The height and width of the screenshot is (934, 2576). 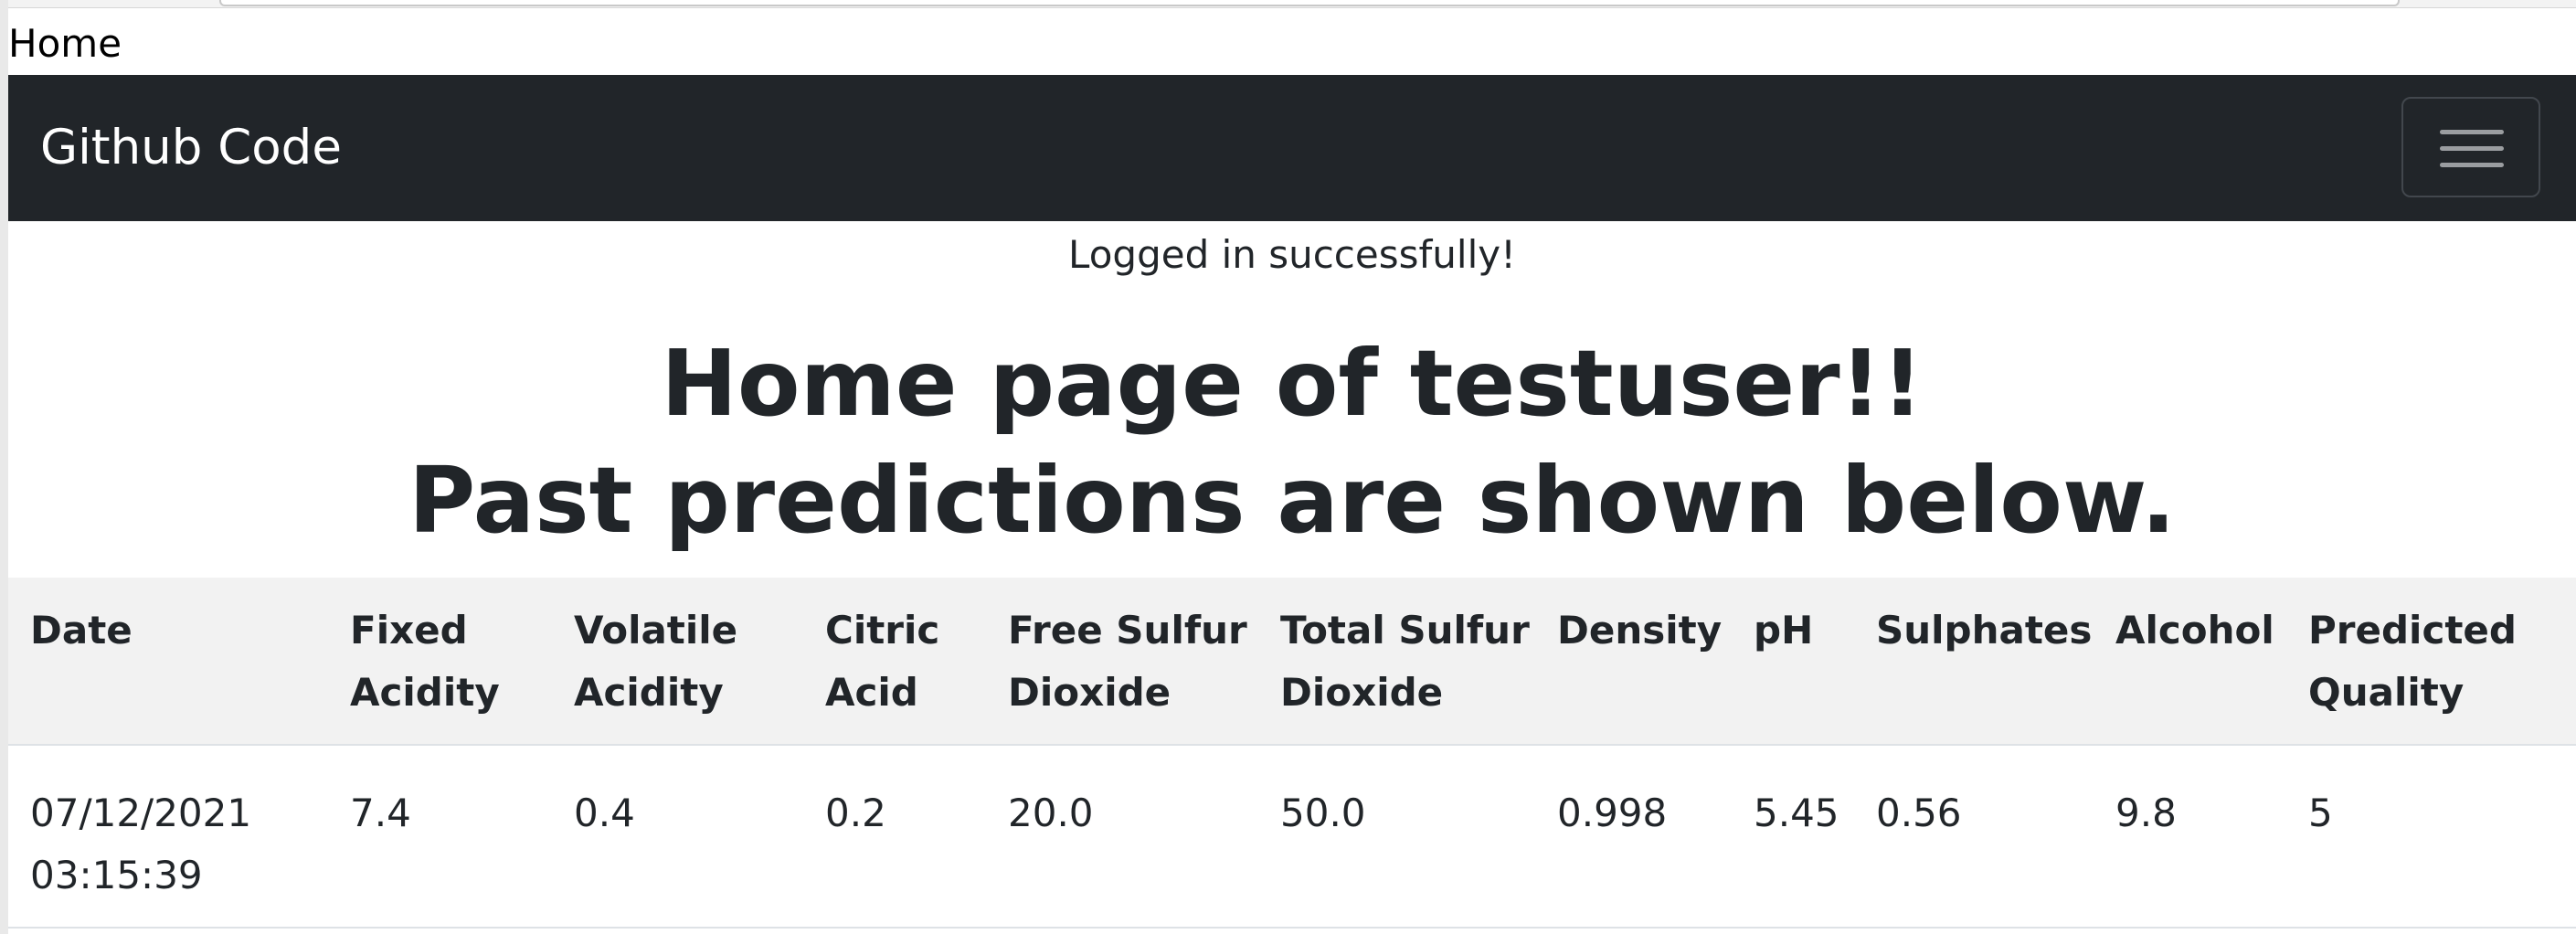 I want to click on address-bar, so click(x=1309, y=3).